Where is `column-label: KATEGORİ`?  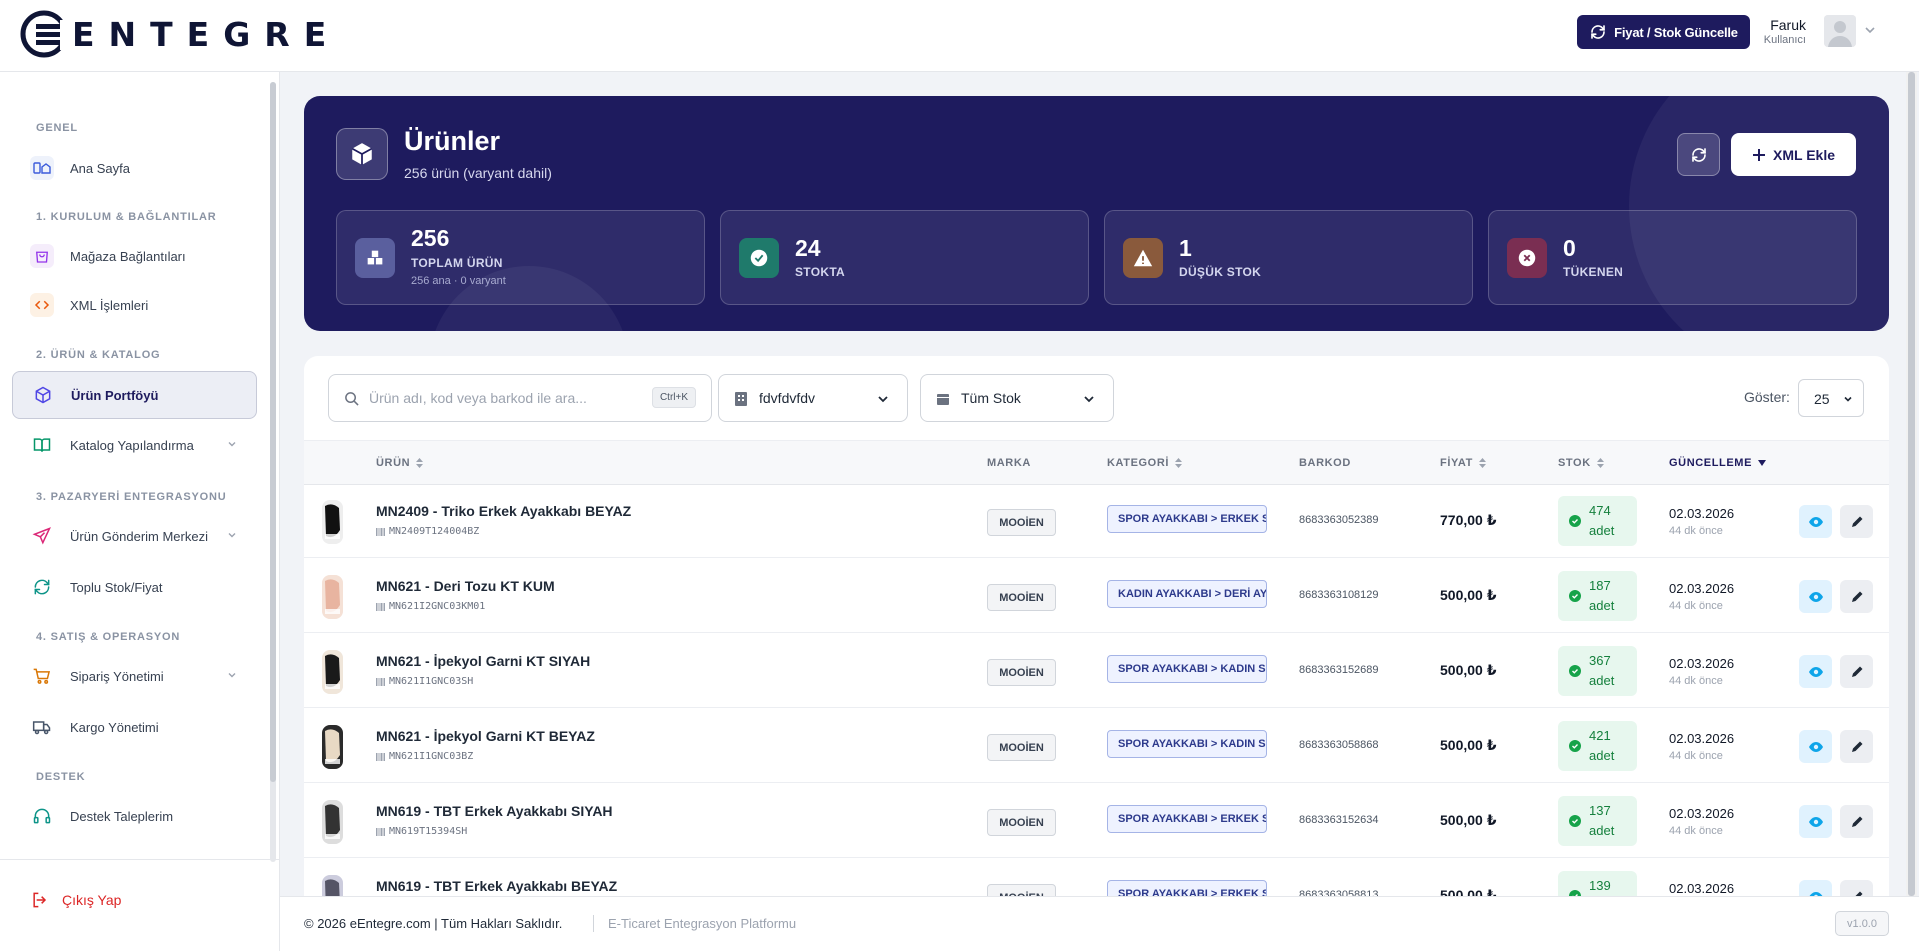 column-label: KATEGORİ is located at coordinates (1138, 463).